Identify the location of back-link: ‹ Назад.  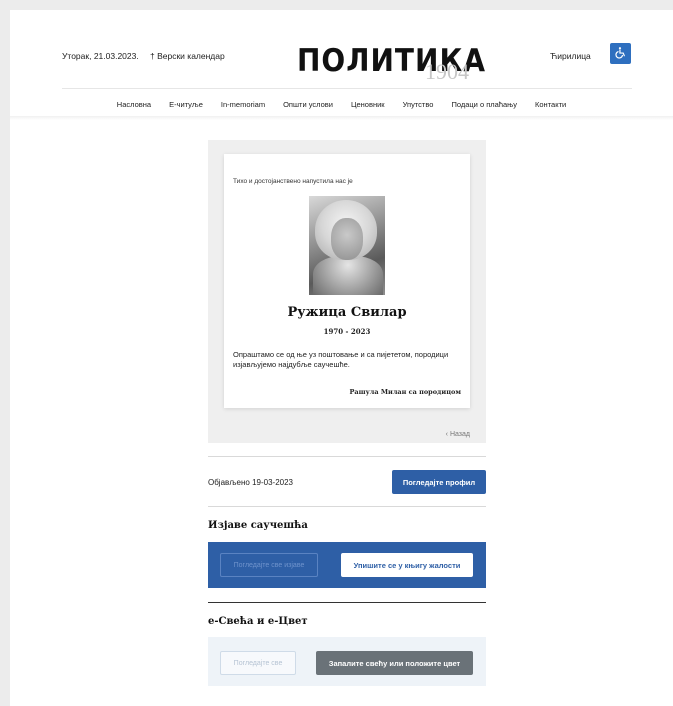
(458, 434).